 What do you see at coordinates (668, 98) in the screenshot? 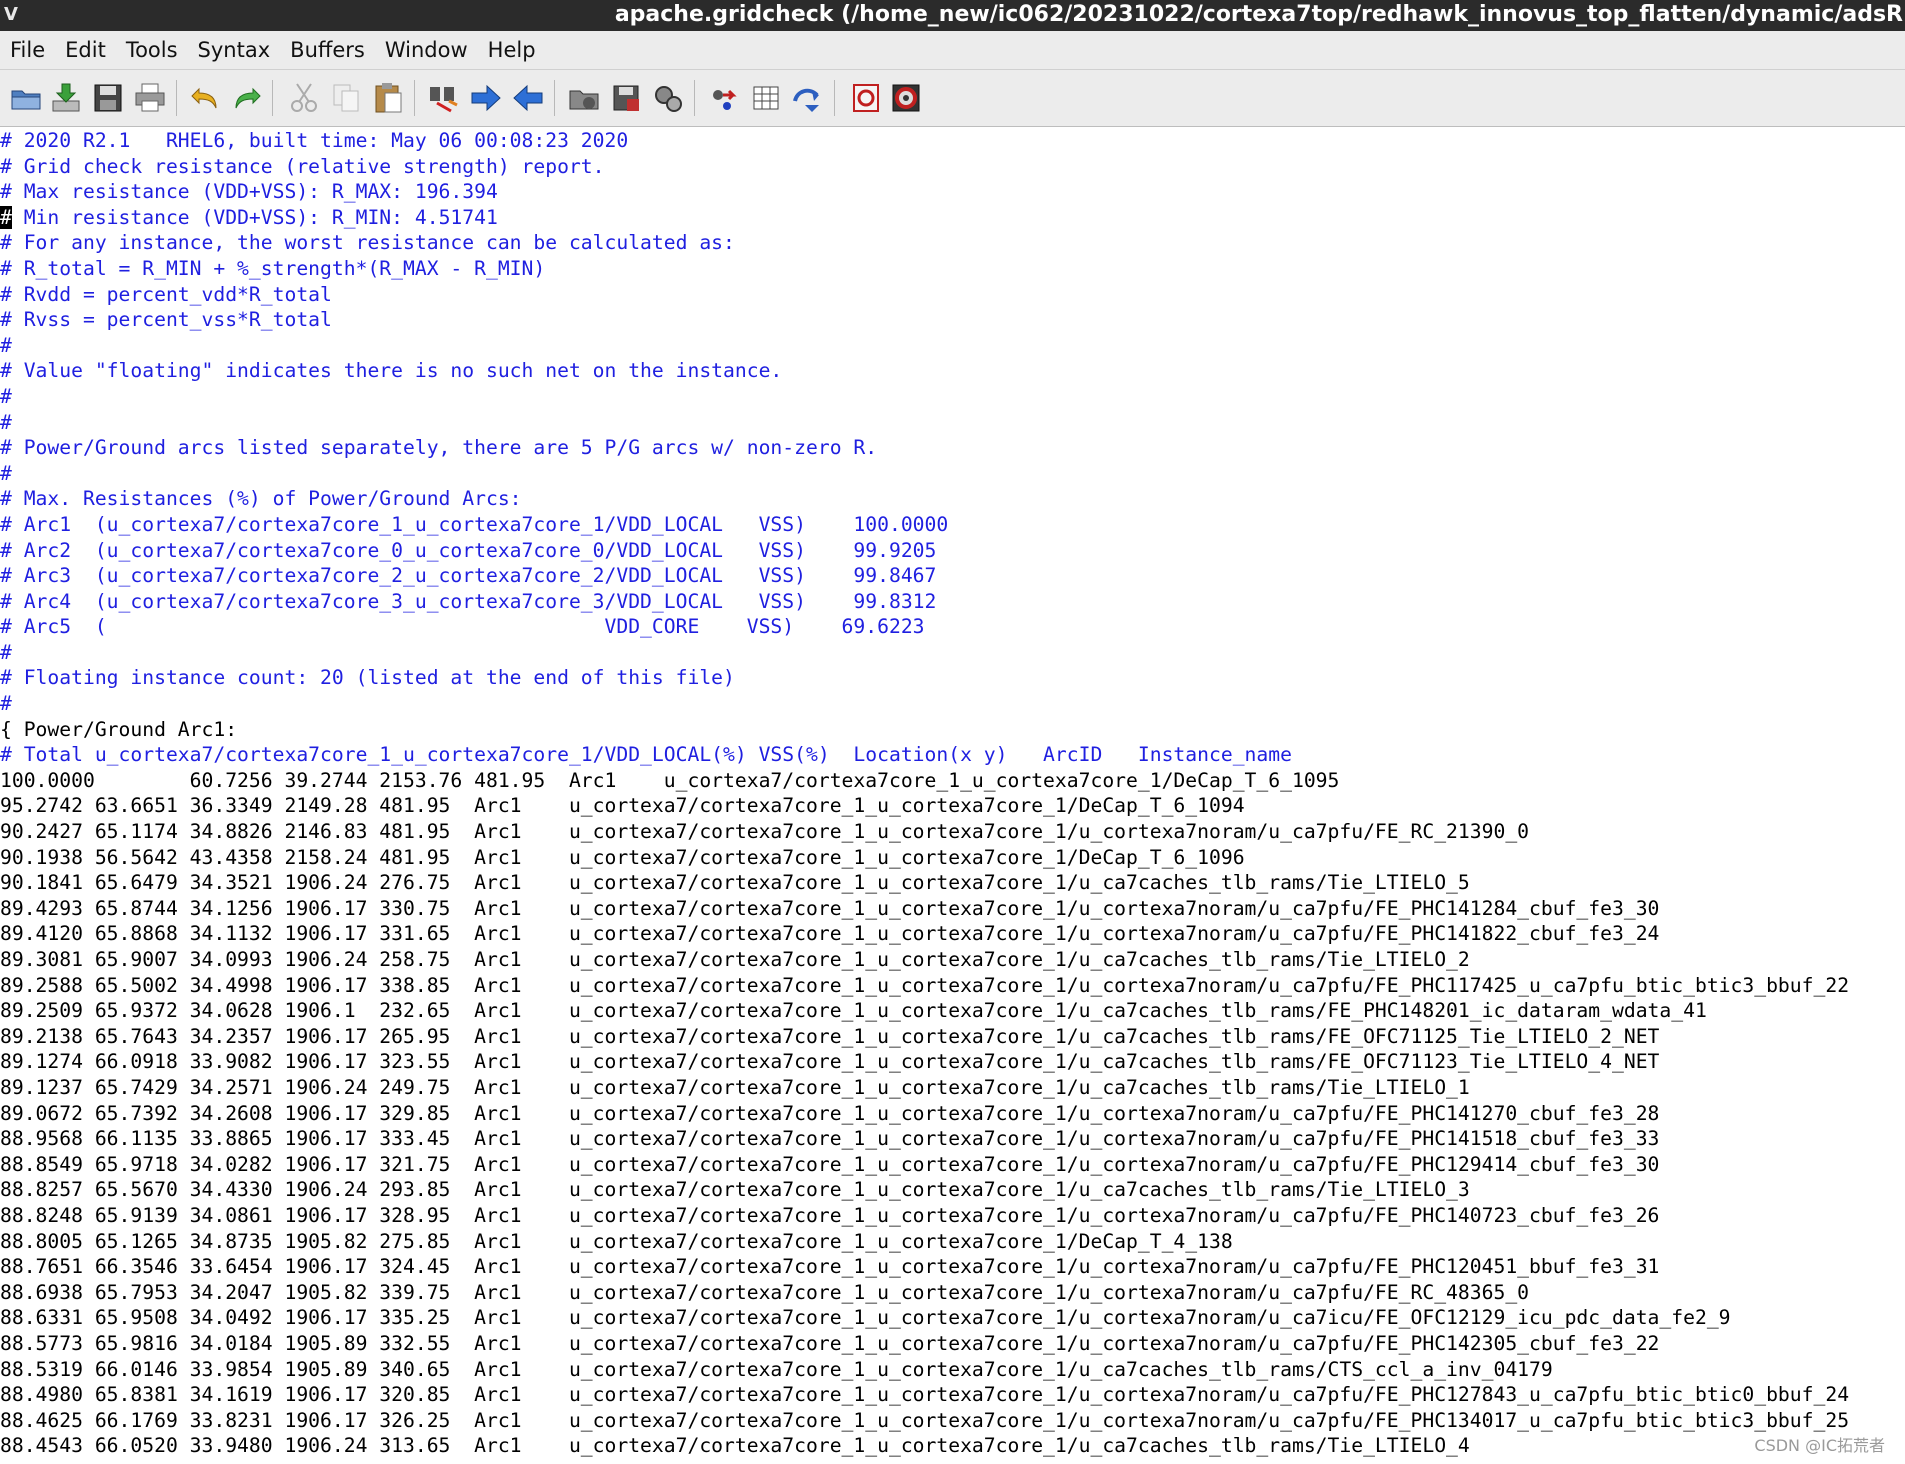
I see `run-script-icon` at bounding box center [668, 98].